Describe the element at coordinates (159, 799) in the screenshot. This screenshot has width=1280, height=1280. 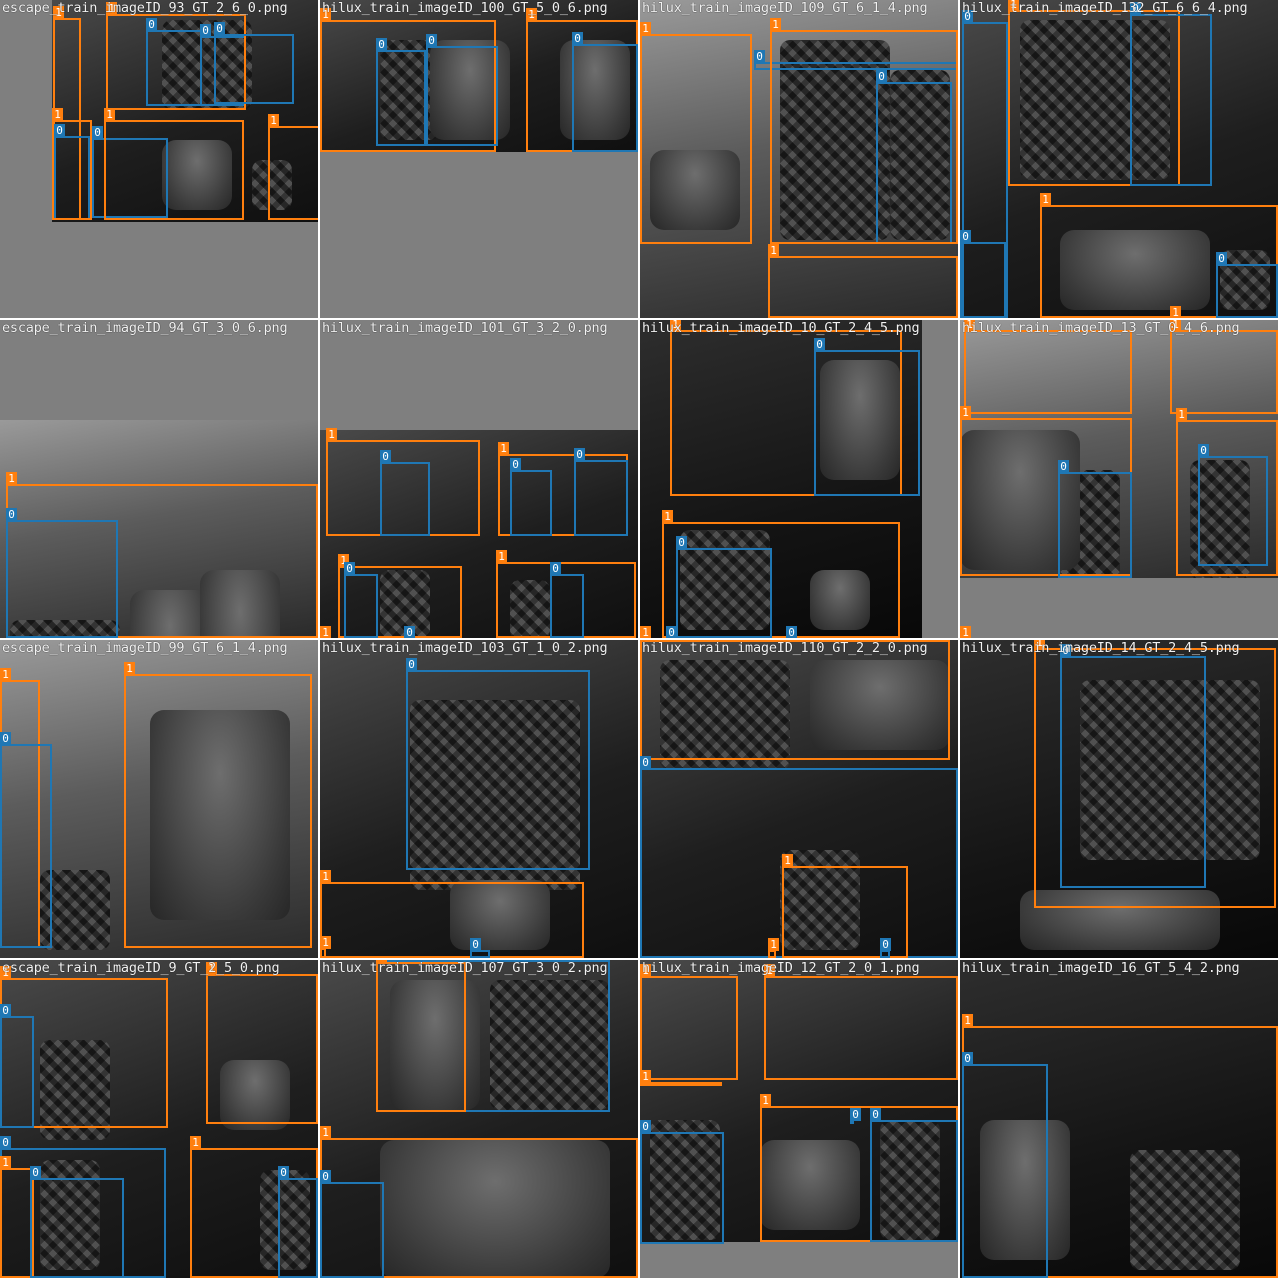
I see `mosaic-tile: 1 0 1 escape_train_imageID_99_GT_6_1_4.png` at that location.